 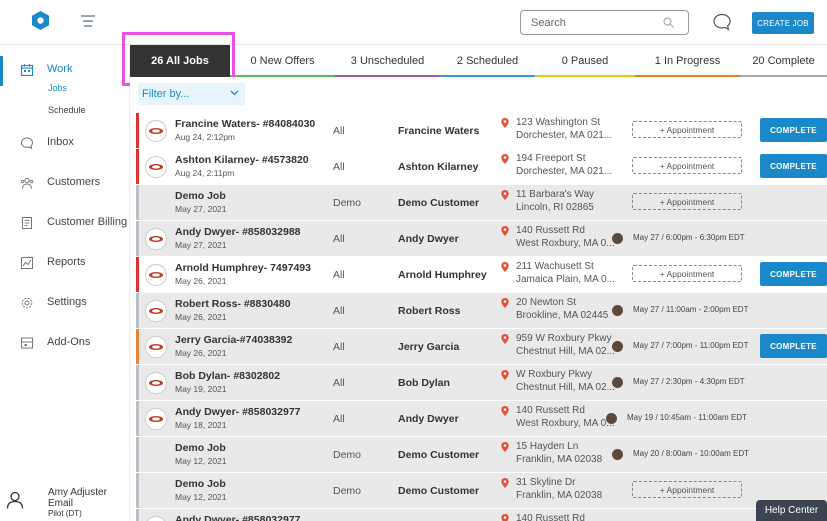 I want to click on job-date: Aug 24, 2:11pm, so click(x=205, y=173).